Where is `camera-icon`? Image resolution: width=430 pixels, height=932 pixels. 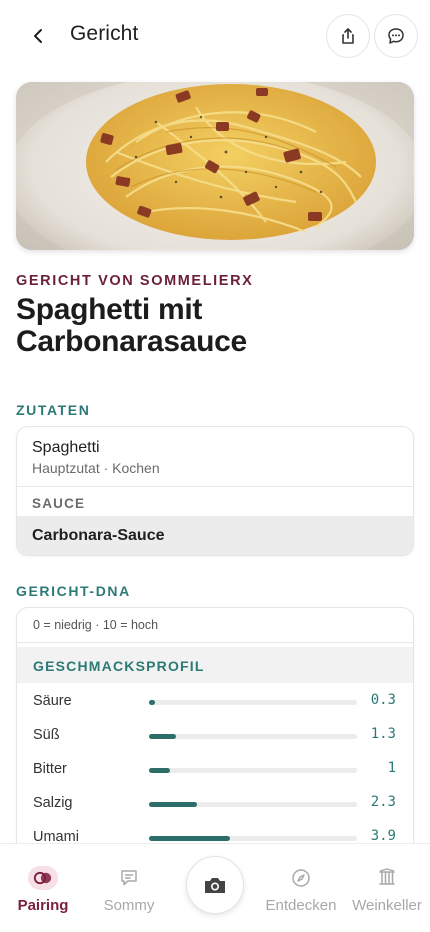 camera-icon is located at coordinates (215, 885).